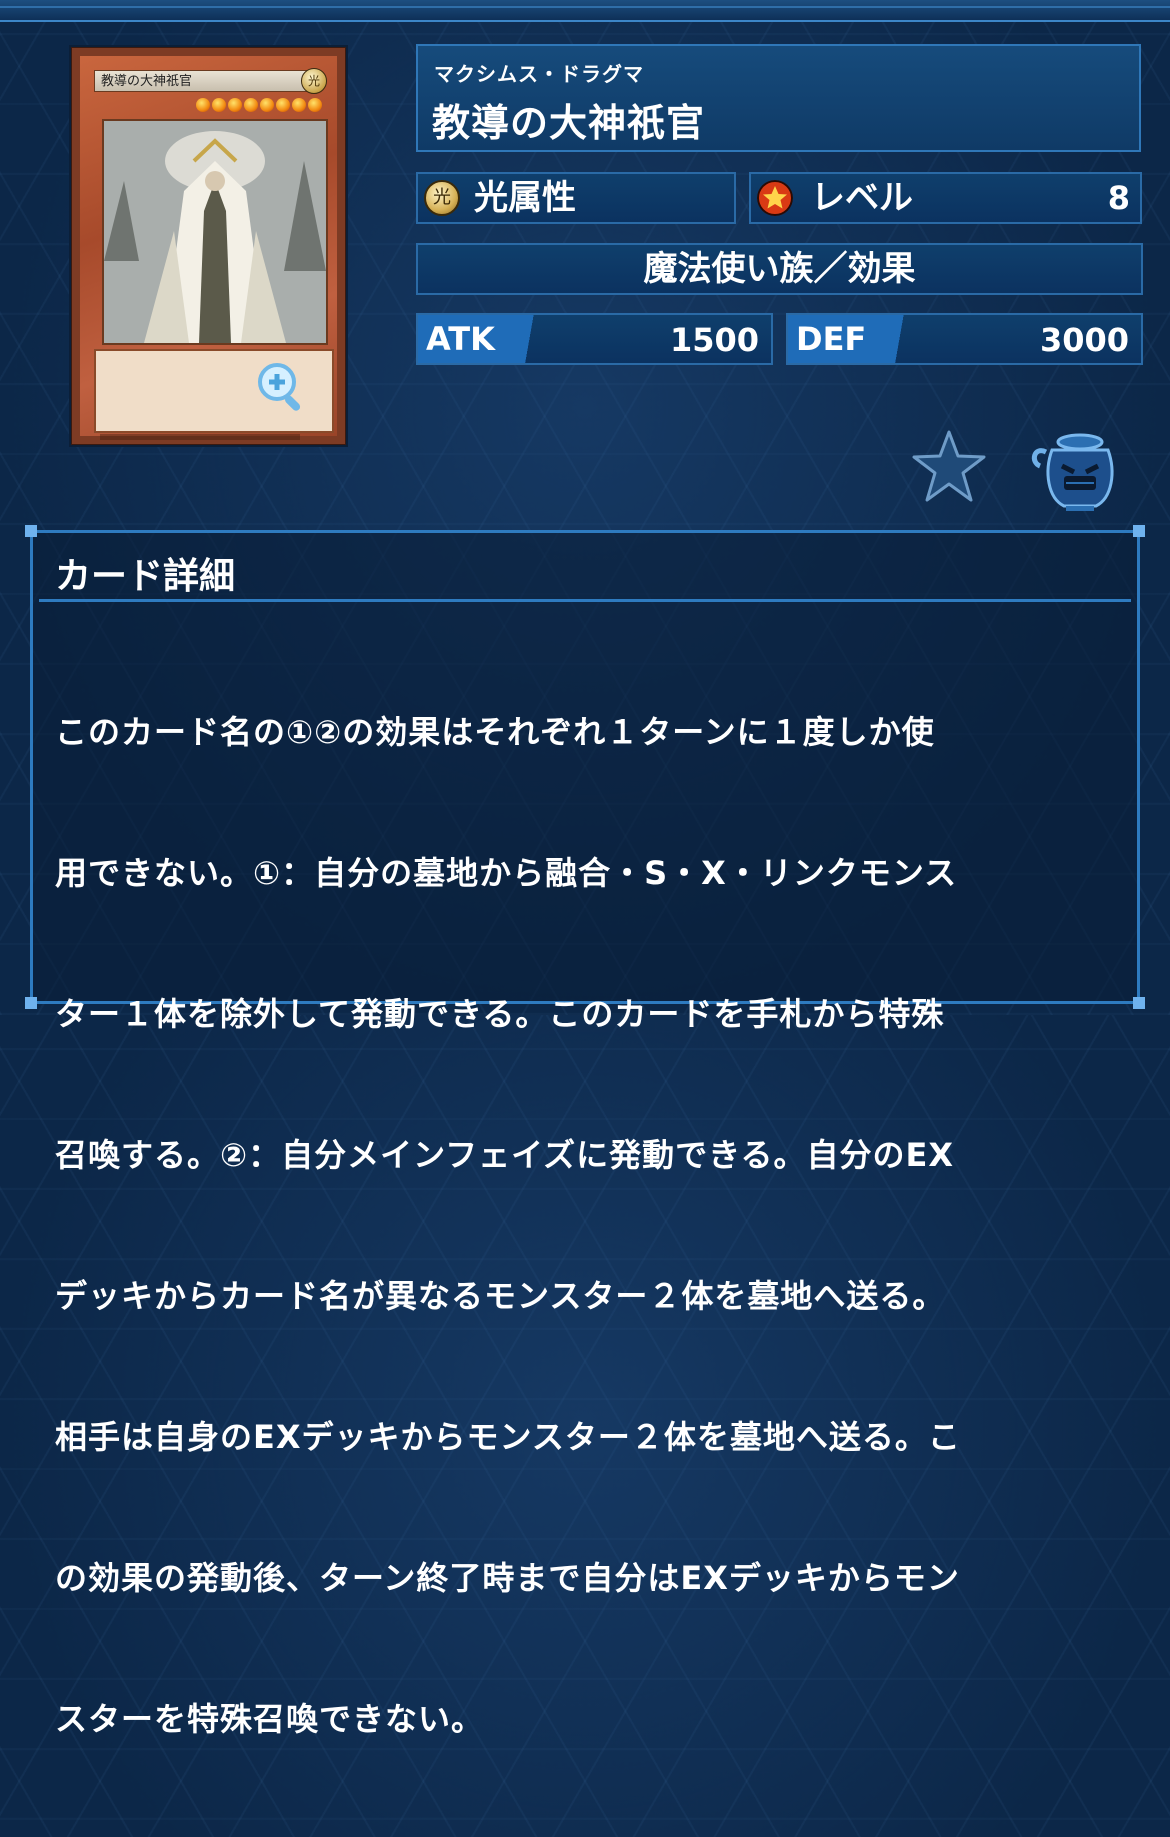 This screenshot has height=1837, width=1170. What do you see at coordinates (507, 1578) in the screenshot?
I see `effect-line: の効果の発動後、ターン終了時まで自分はEXデッキからモン` at bounding box center [507, 1578].